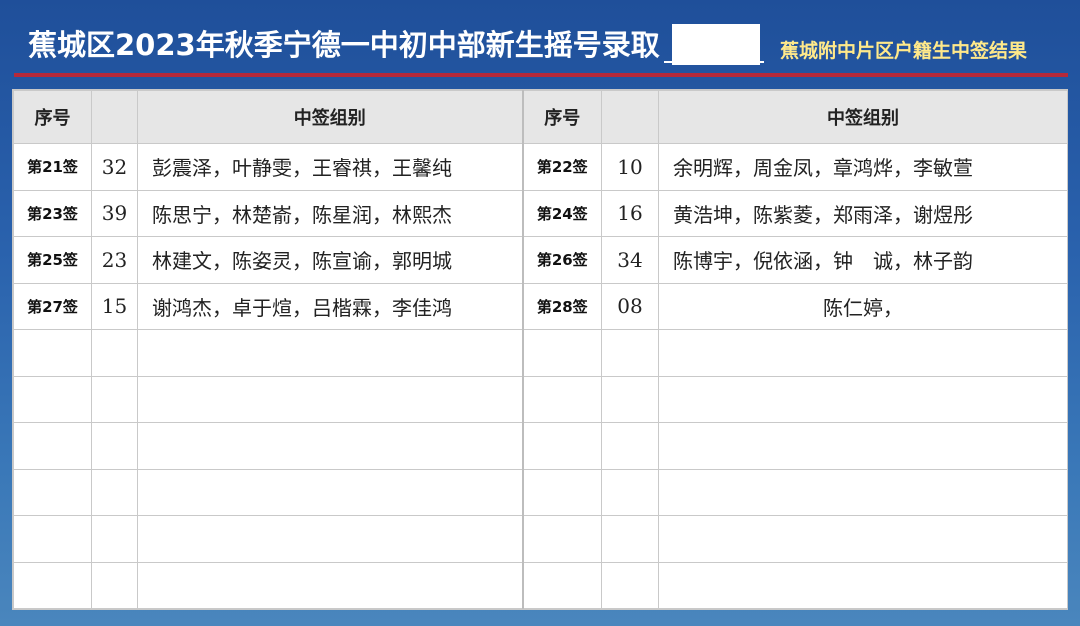  I want to click on page-title: 蕉城区2023年秋季宁德一中初中部新生摇号录取, so click(344, 45).